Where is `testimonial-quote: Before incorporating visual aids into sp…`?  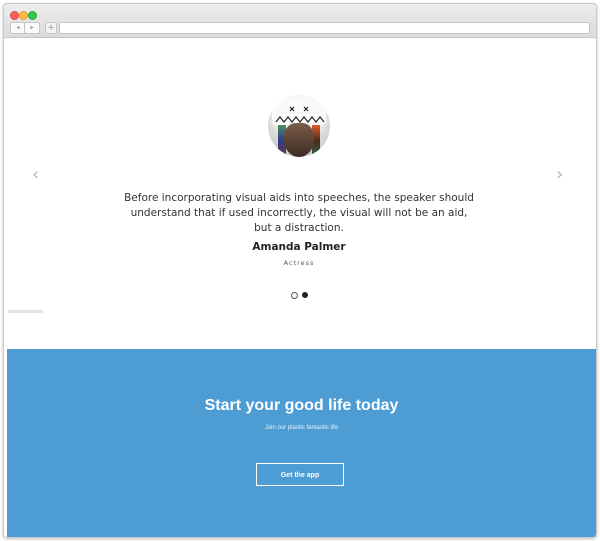 testimonial-quote: Before incorporating visual aids into sp… is located at coordinates (299, 212).